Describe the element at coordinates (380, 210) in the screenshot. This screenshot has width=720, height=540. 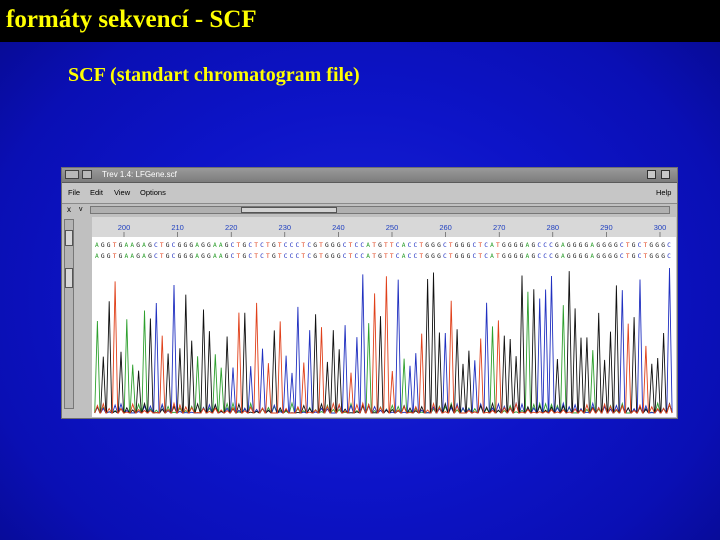
I see `horizontal-scrollbar` at that location.